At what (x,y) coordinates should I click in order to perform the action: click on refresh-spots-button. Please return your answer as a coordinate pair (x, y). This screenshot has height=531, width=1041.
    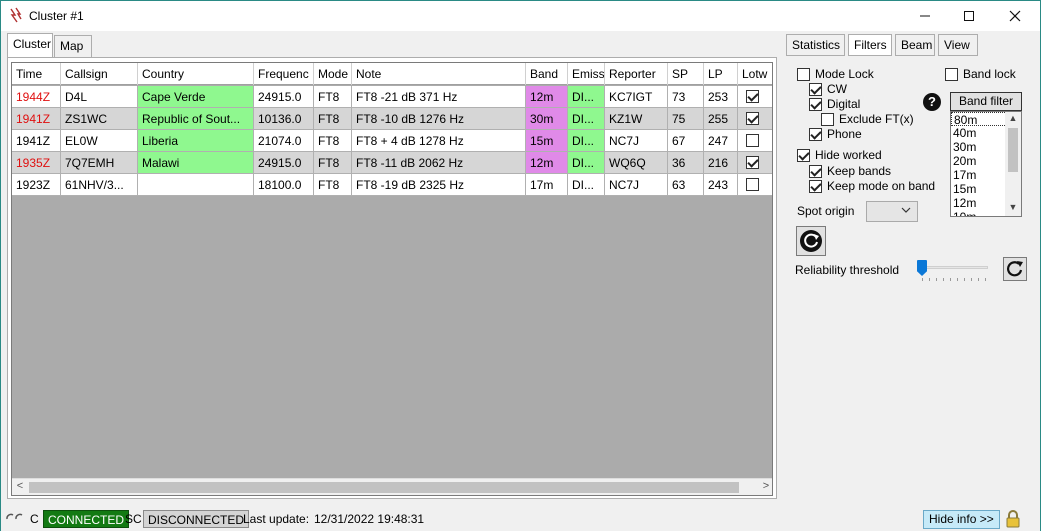
    Looking at the image, I should click on (811, 241).